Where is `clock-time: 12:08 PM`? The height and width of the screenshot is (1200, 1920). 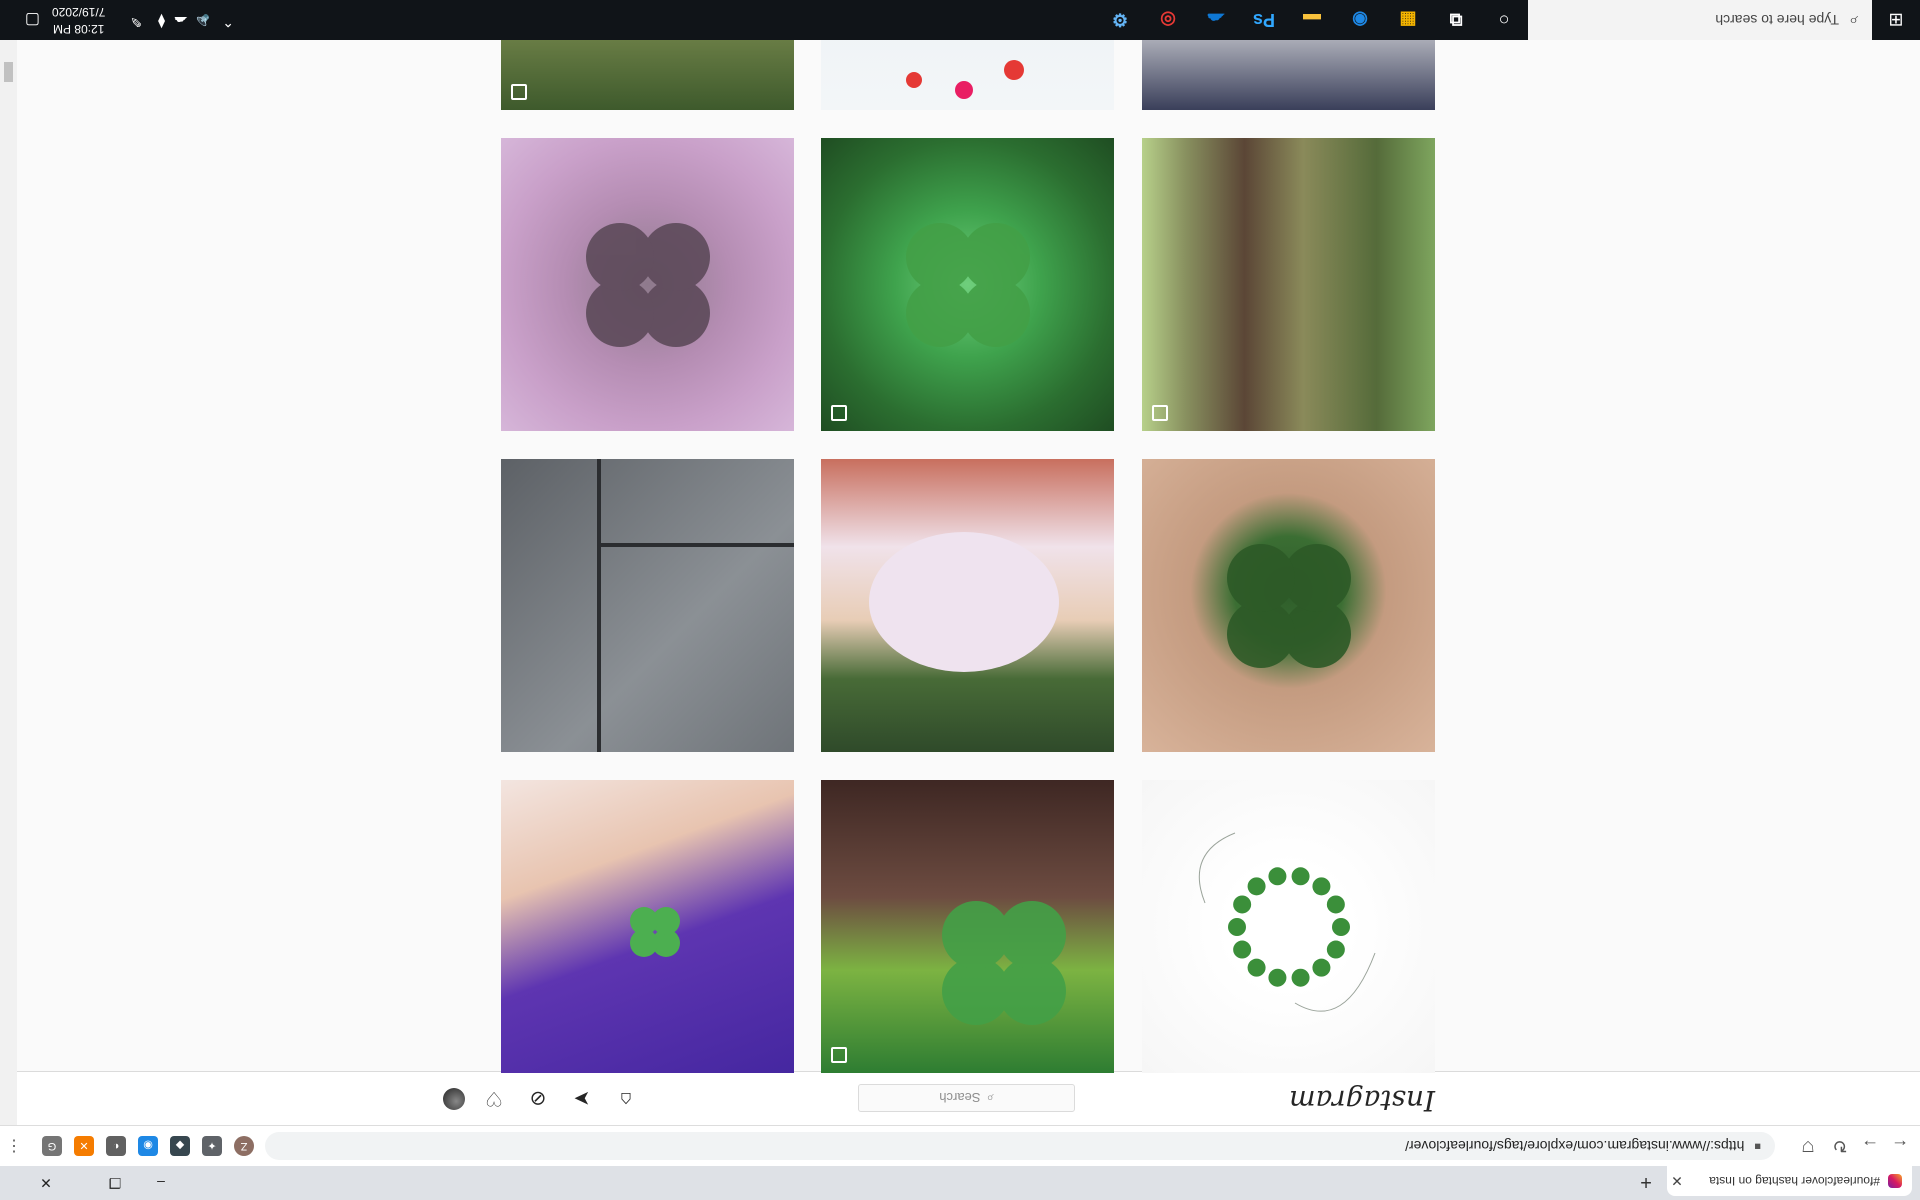
clock-time: 12:08 PM is located at coordinates (79, 29).